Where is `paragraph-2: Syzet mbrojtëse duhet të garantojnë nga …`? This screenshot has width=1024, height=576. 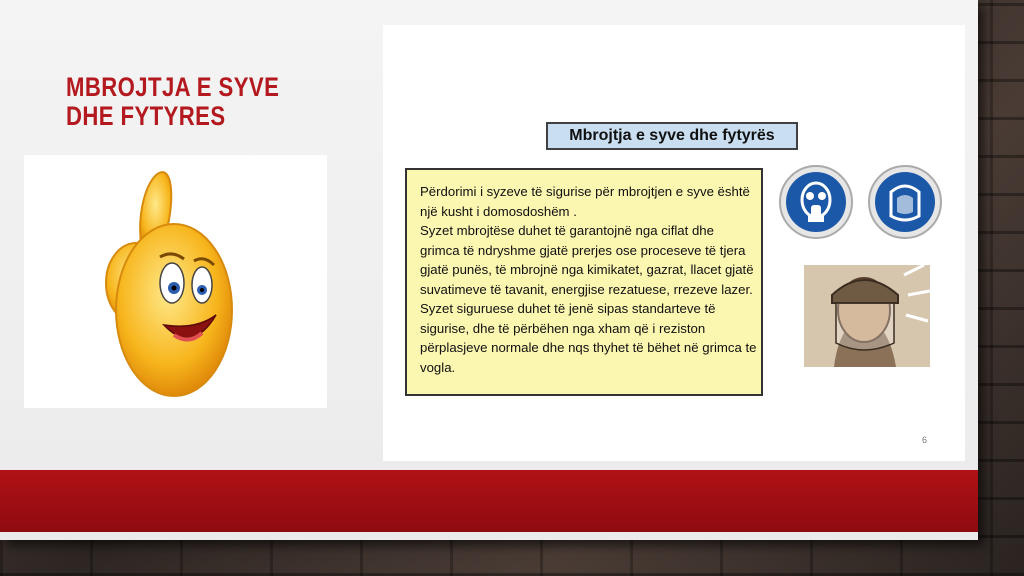 paragraph-2: Syzet mbrojtëse duhet të garantojnë nga … is located at coordinates (587, 260).